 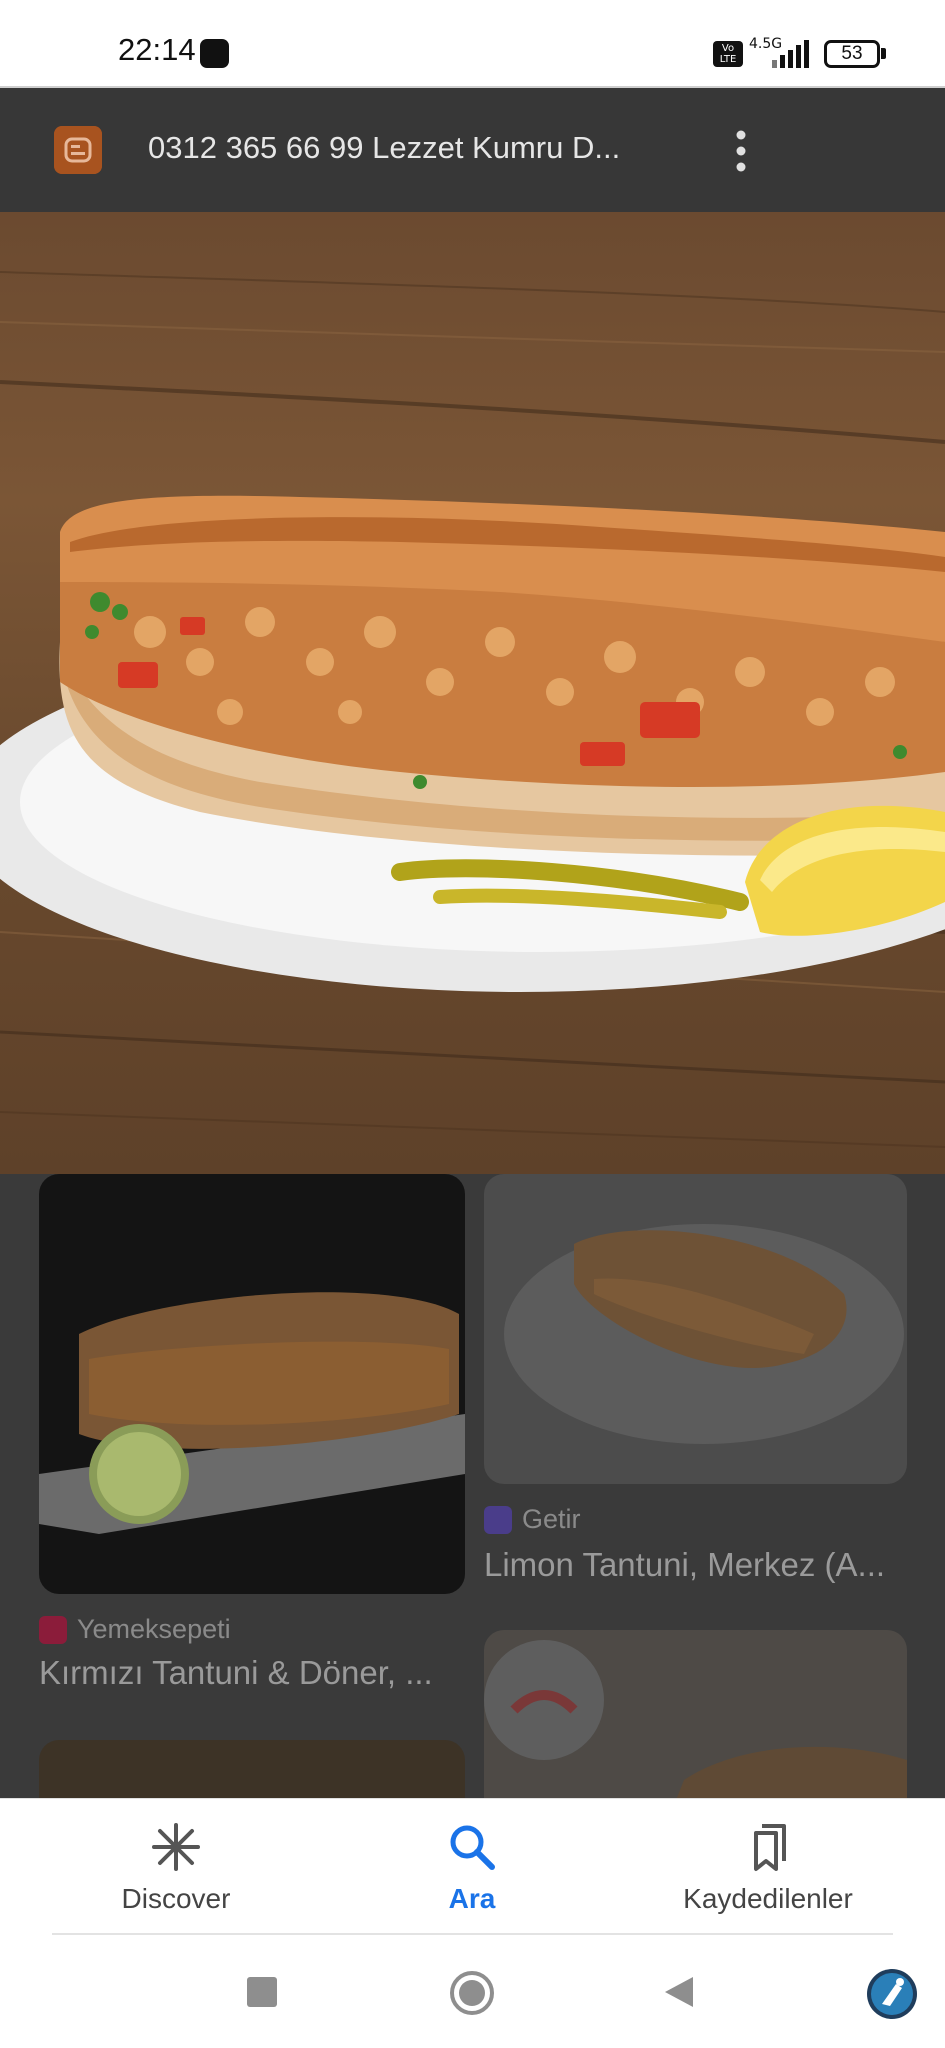 I want to click on nav-label: Kaydedilenler, so click(x=768, y=1898).